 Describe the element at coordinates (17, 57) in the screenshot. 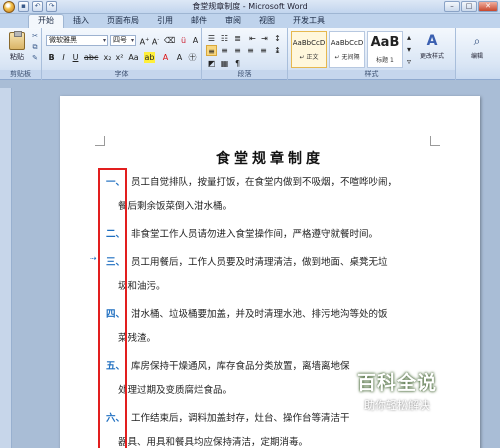

I see `paste-label: 粘贴` at that location.